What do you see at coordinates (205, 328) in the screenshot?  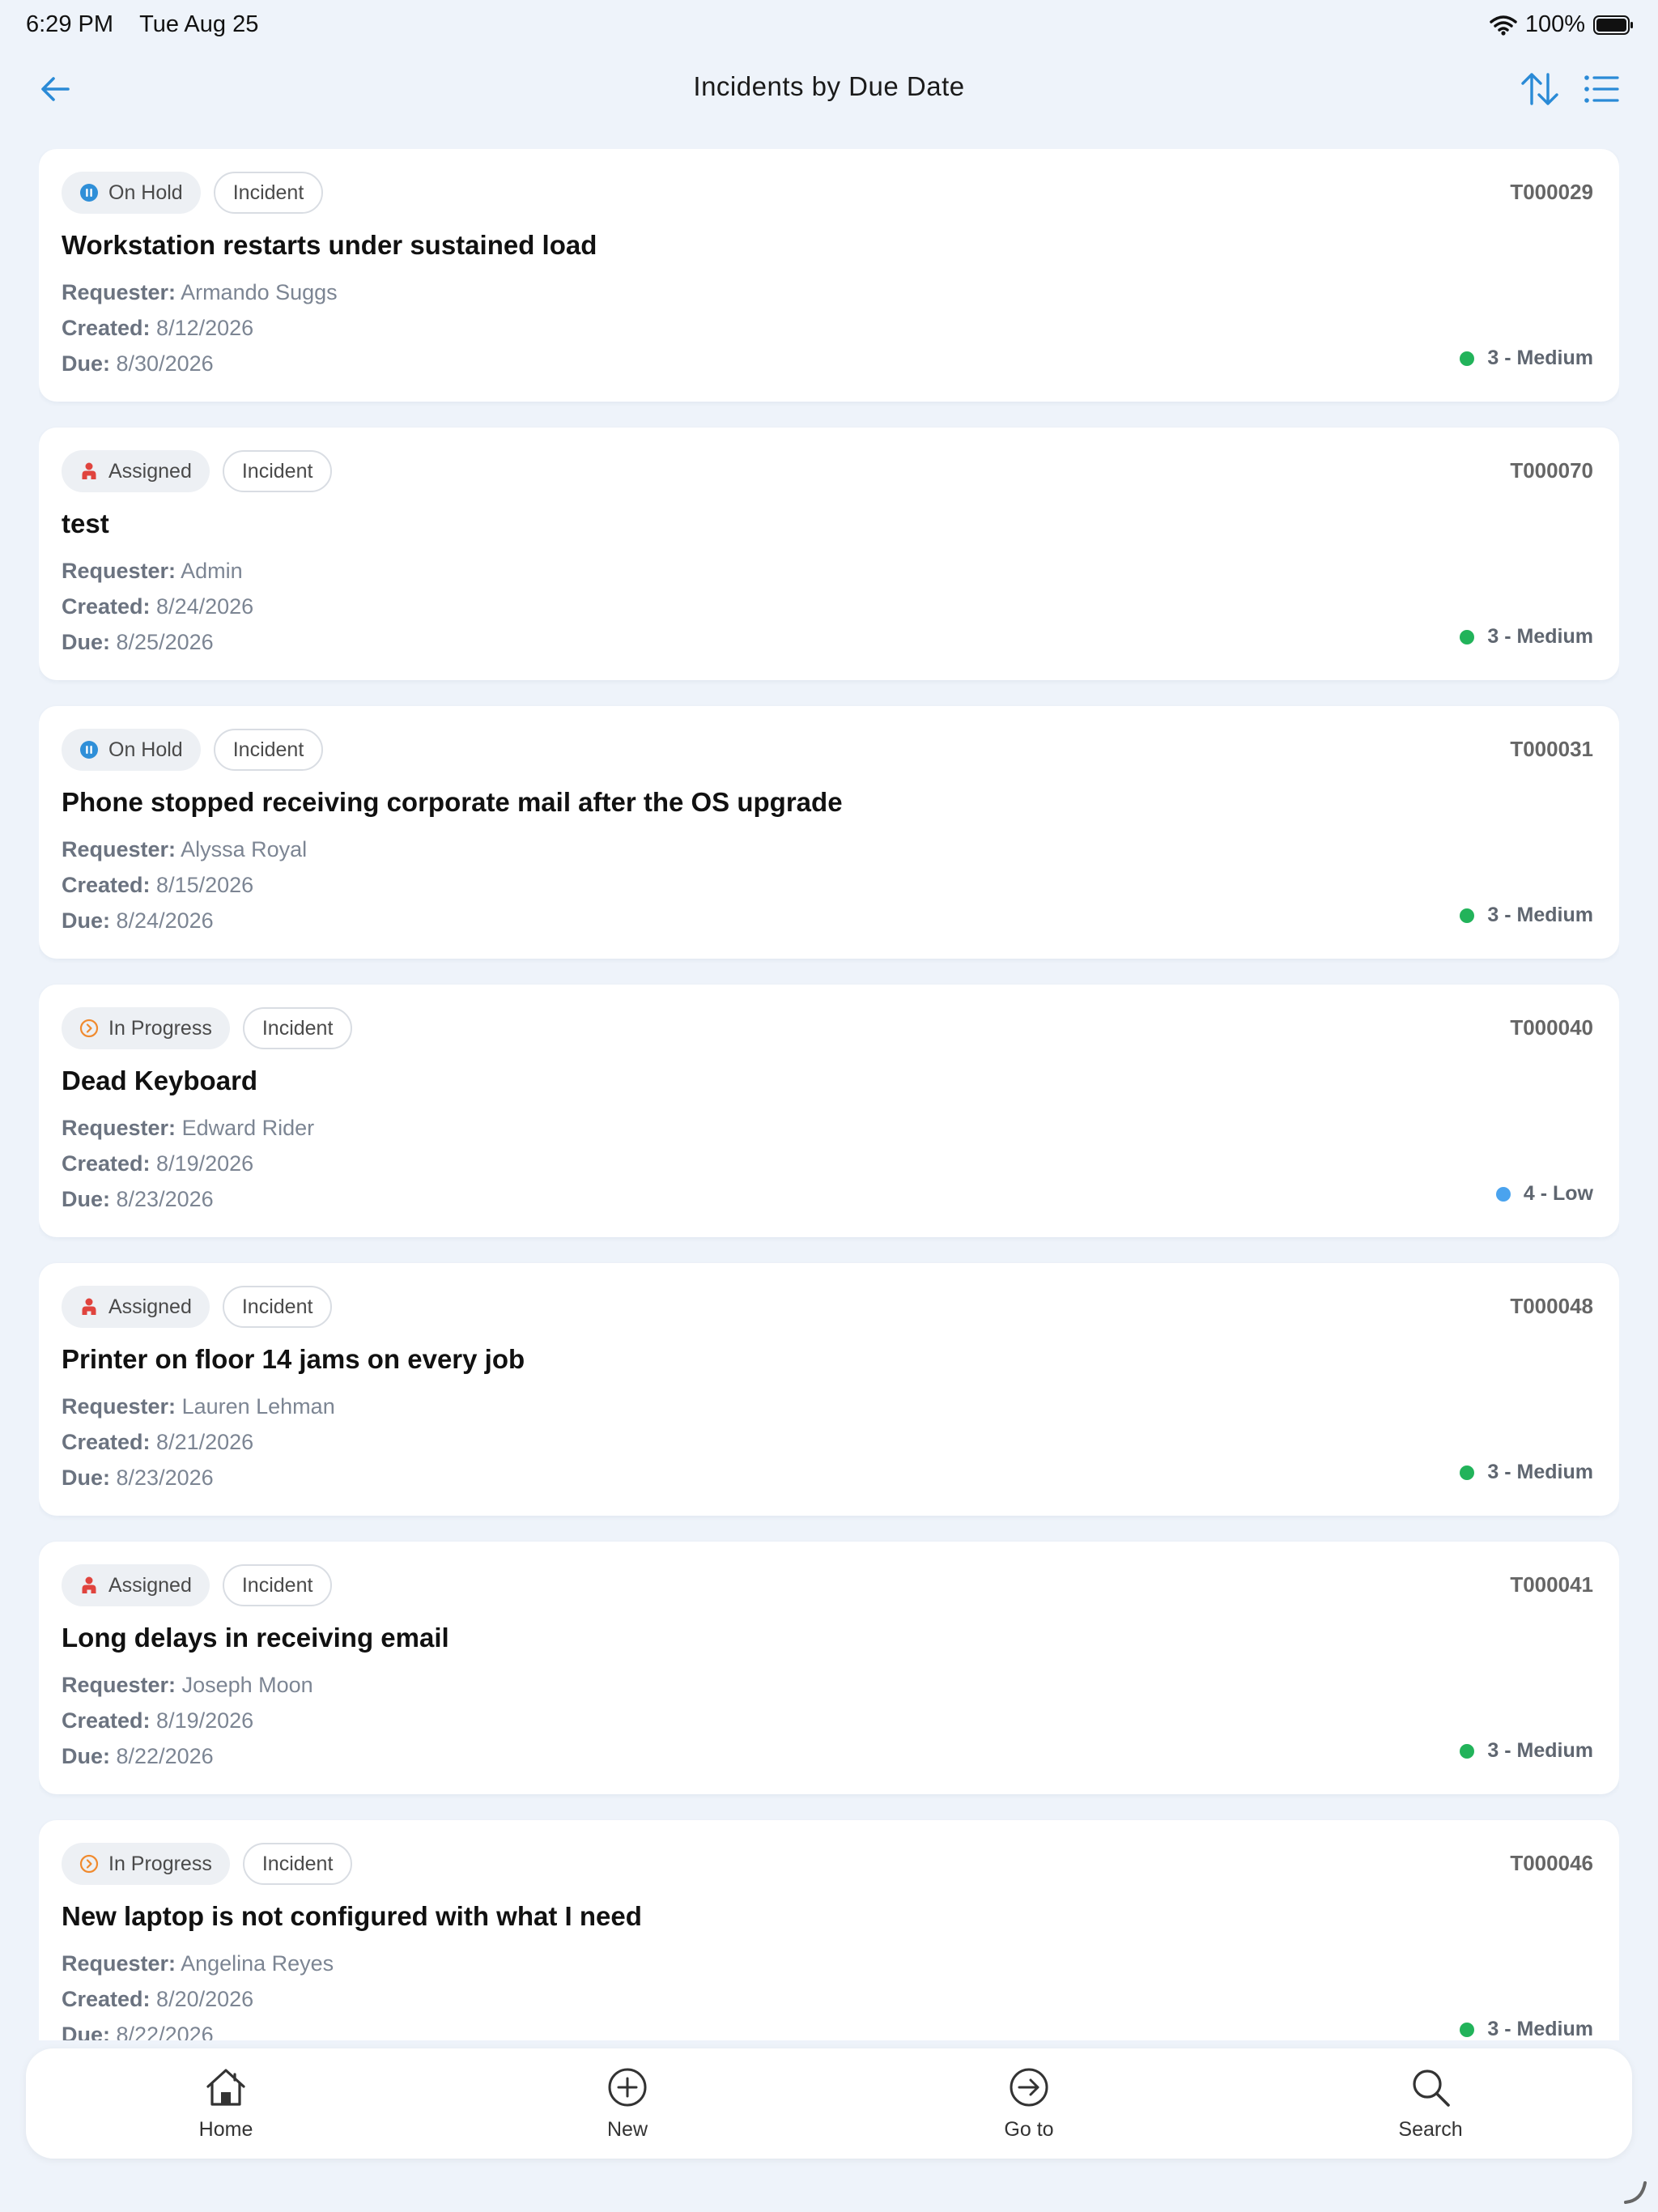 I see `created-value: 8/12/2026` at bounding box center [205, 328].